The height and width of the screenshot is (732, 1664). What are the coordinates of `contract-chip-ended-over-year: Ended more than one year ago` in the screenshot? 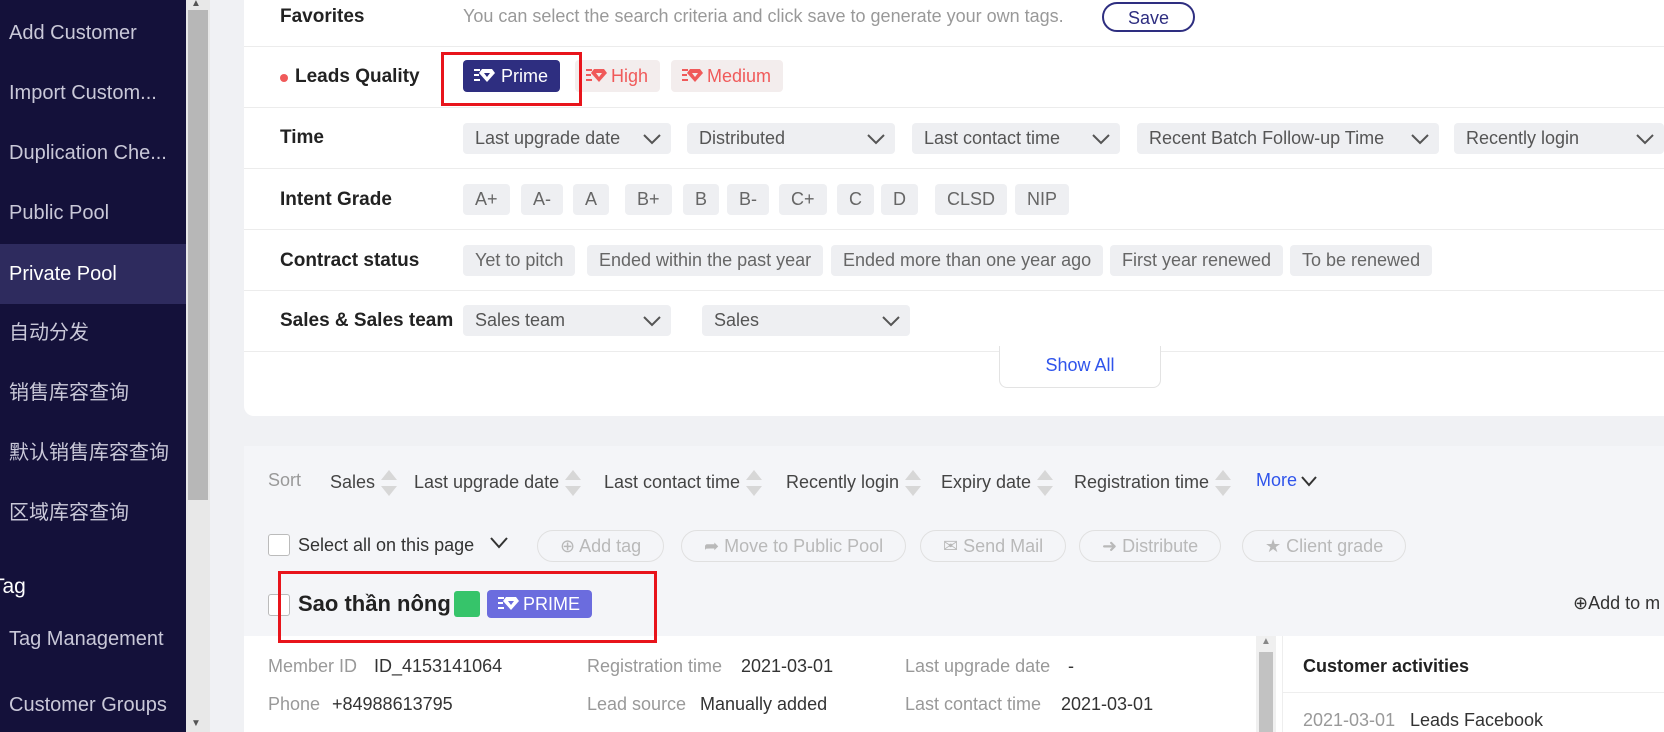 It's located at (967, 260).